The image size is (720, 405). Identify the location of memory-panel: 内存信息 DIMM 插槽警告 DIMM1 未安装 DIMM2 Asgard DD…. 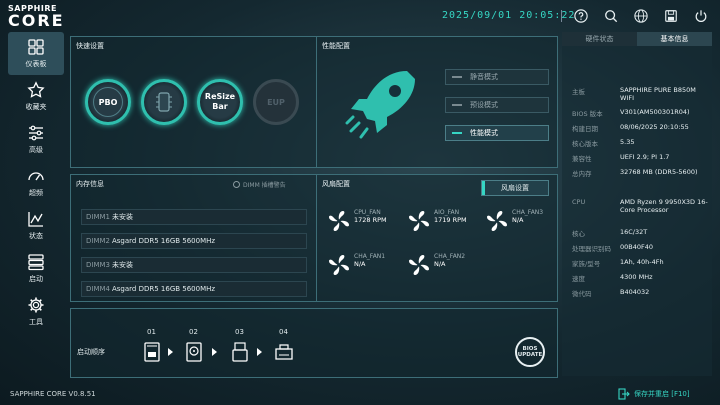
(193, 238).